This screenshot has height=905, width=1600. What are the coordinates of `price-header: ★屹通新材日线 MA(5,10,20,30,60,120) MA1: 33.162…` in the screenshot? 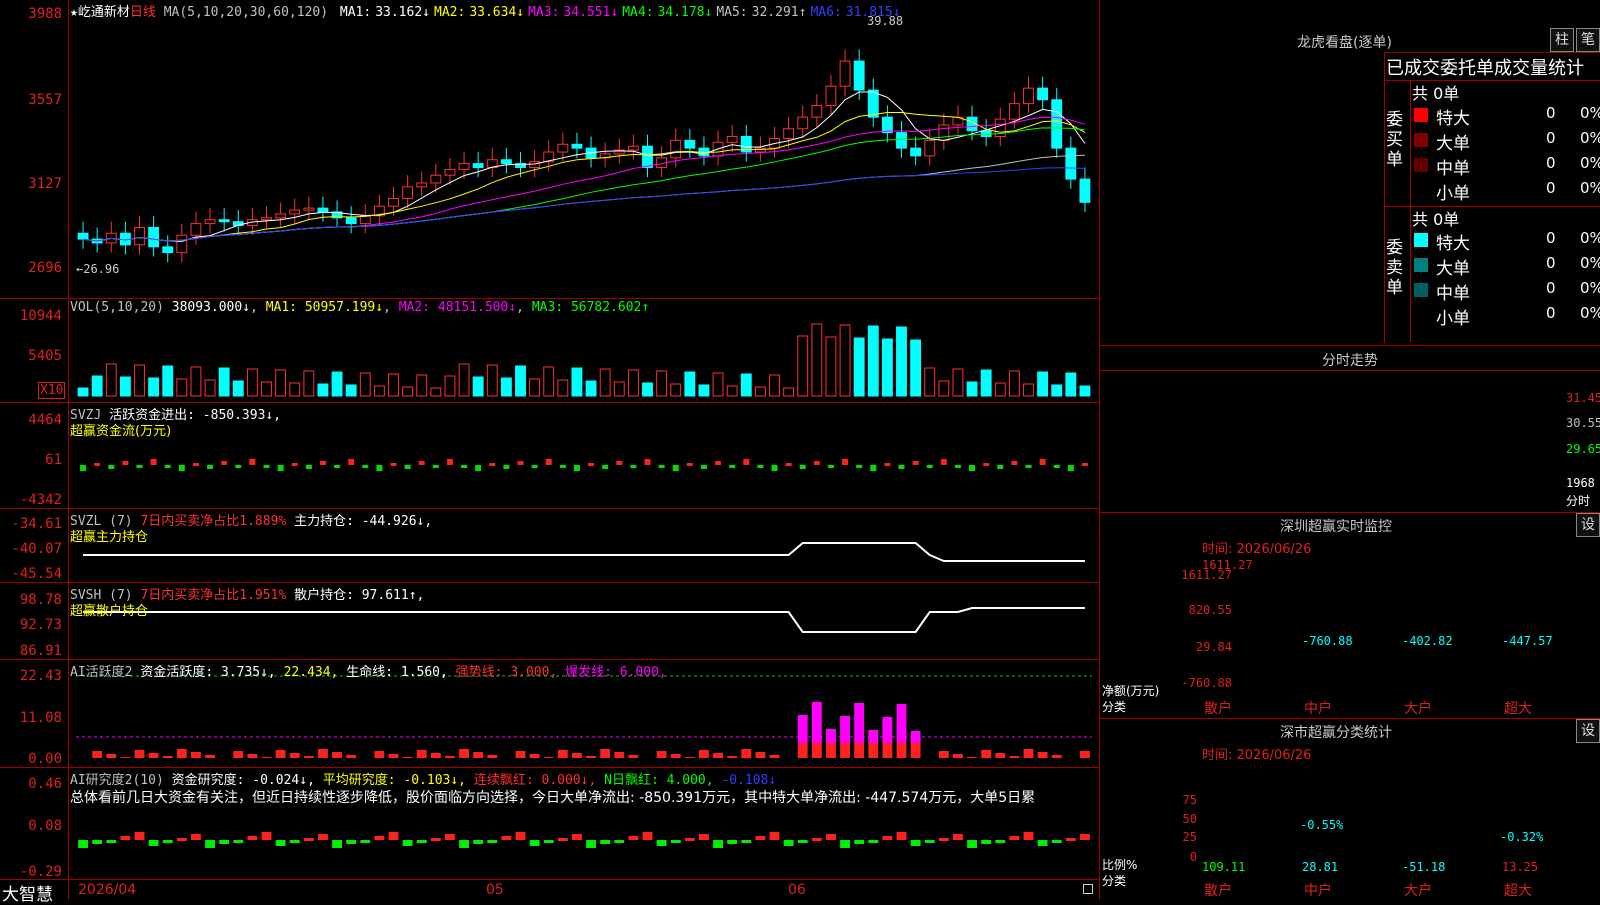 It's located at (485, 10).